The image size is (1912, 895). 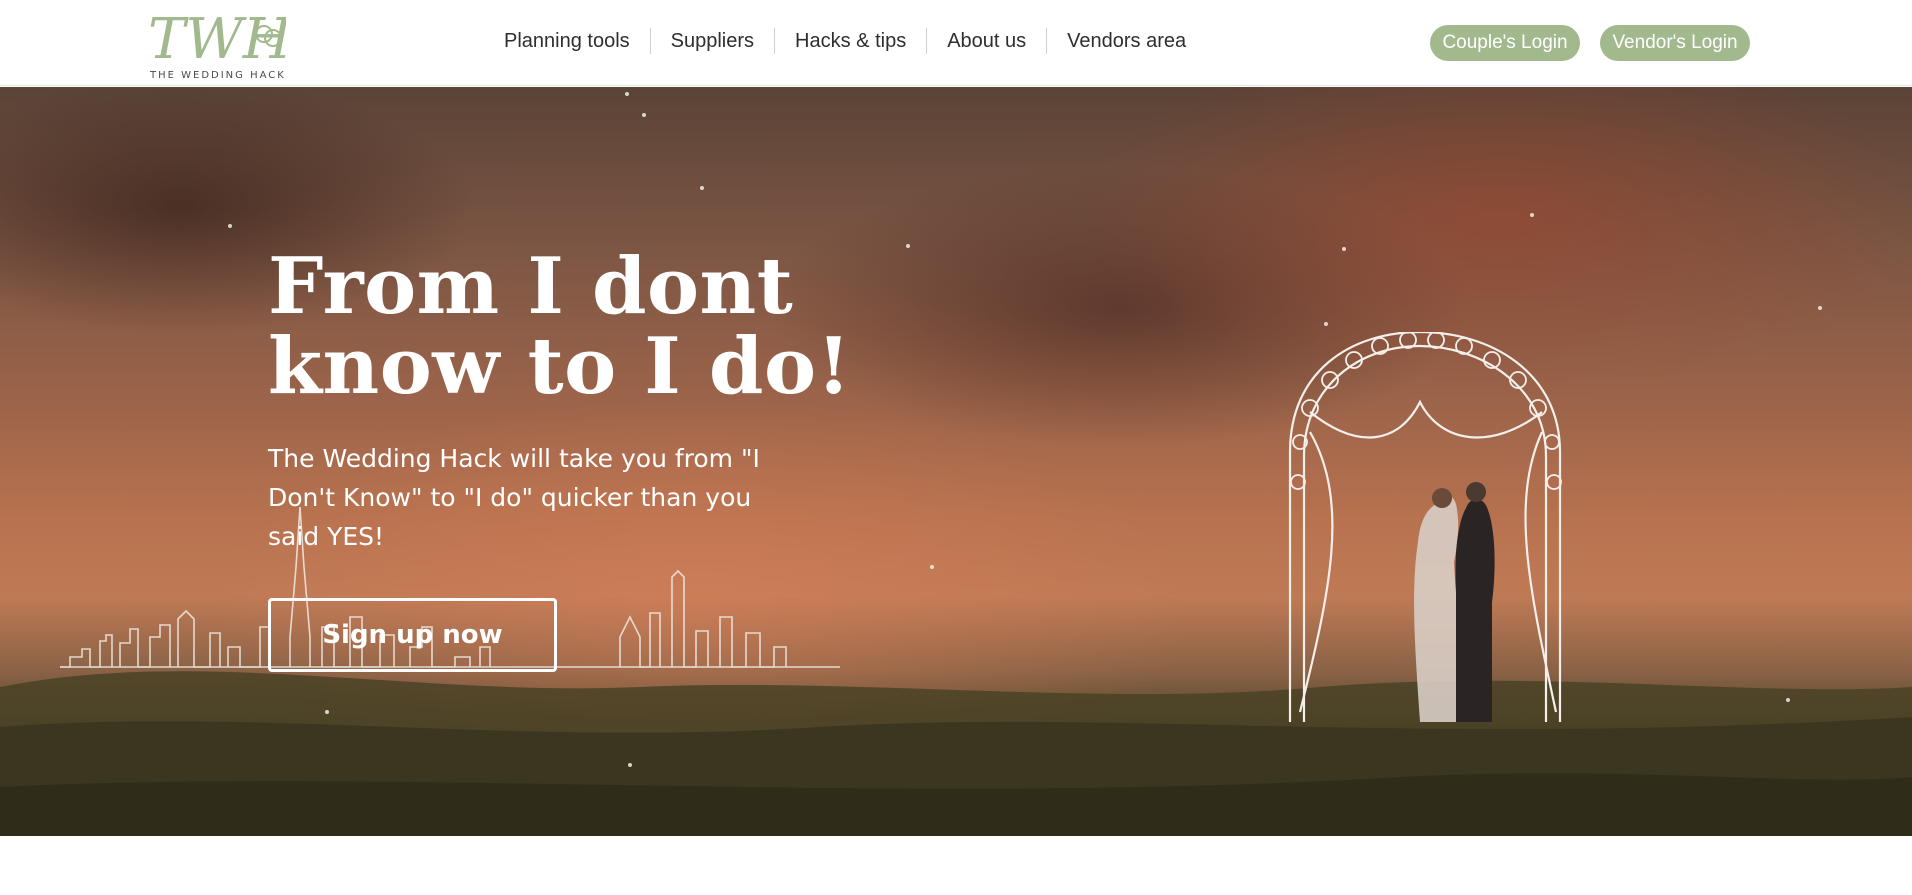 What do you see at coordinates (218, 75) in the screenshot?
I see `brand-name: THE WEDDING HACK` at bounding box center [218, 75].